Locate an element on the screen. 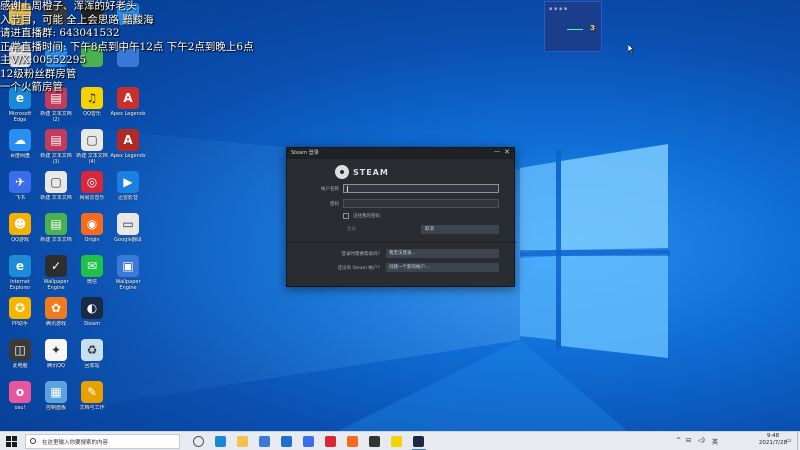 This screenshot has width=800, height=450. desktop-icon: o osu! is located at coordinates (20, 399).